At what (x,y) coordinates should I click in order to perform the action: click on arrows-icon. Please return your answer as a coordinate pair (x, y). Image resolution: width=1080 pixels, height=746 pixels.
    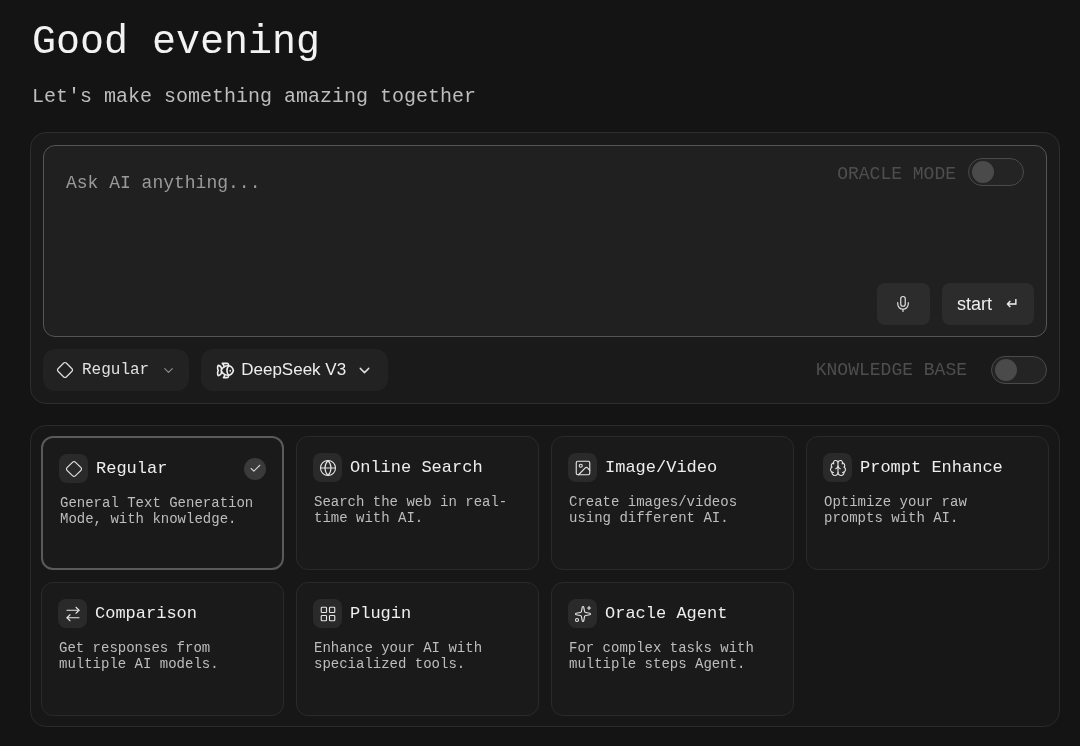
    Looking at the image, I should click on (72, 613).